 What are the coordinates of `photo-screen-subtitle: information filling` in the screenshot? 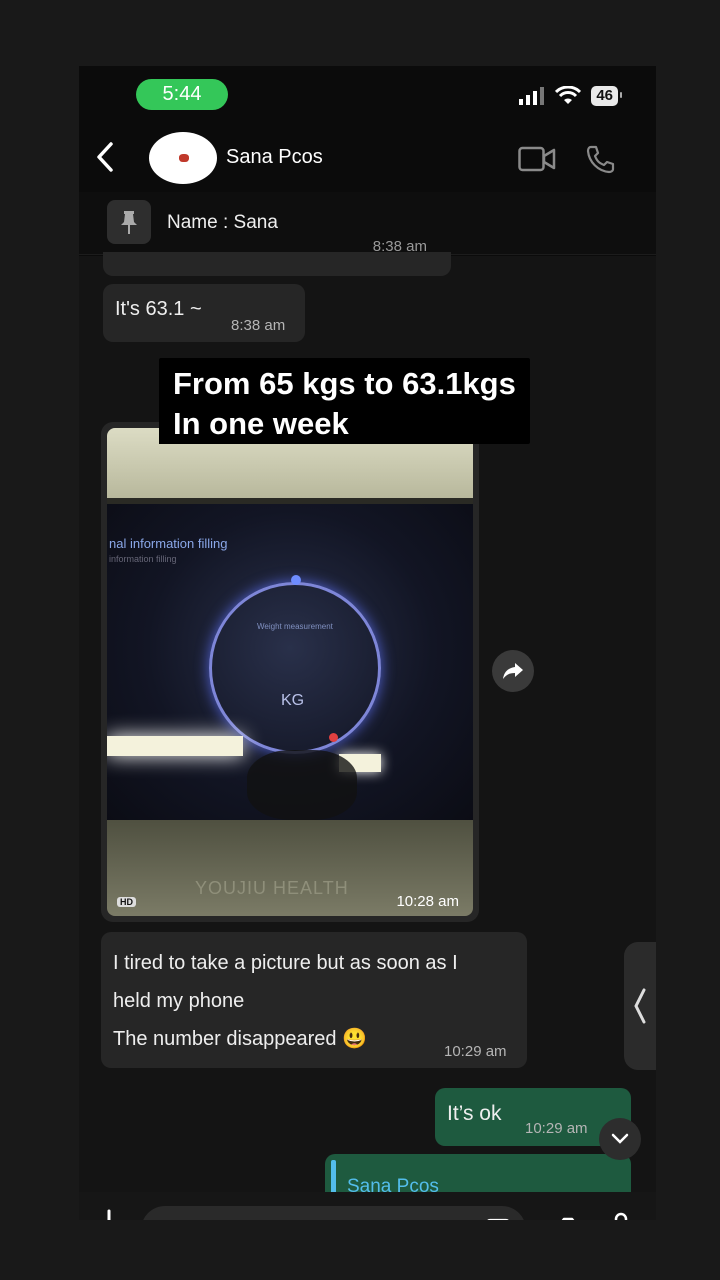 It's located at (143, 559).